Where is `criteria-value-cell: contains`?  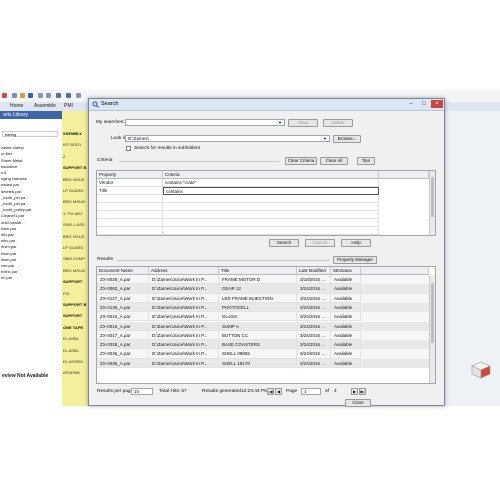 criteria-value-cell: contains is located at coordinates (271, 191).